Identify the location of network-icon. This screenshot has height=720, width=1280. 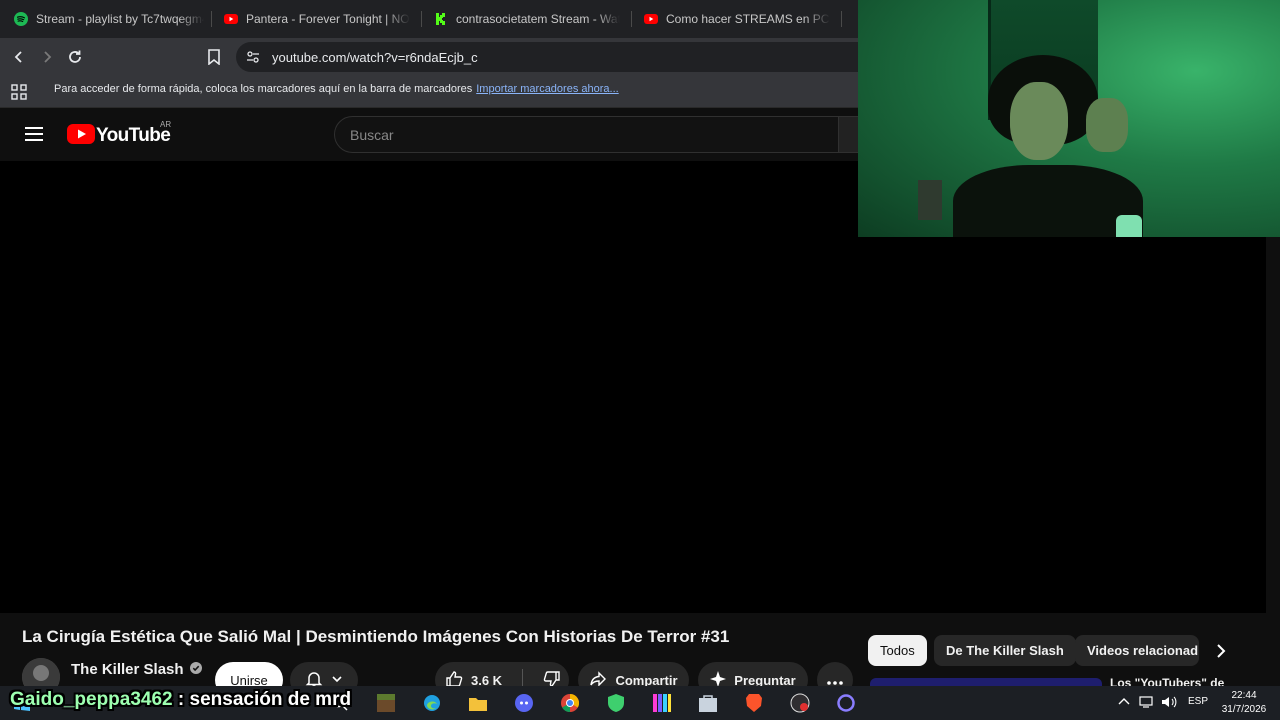
(1147, 703).